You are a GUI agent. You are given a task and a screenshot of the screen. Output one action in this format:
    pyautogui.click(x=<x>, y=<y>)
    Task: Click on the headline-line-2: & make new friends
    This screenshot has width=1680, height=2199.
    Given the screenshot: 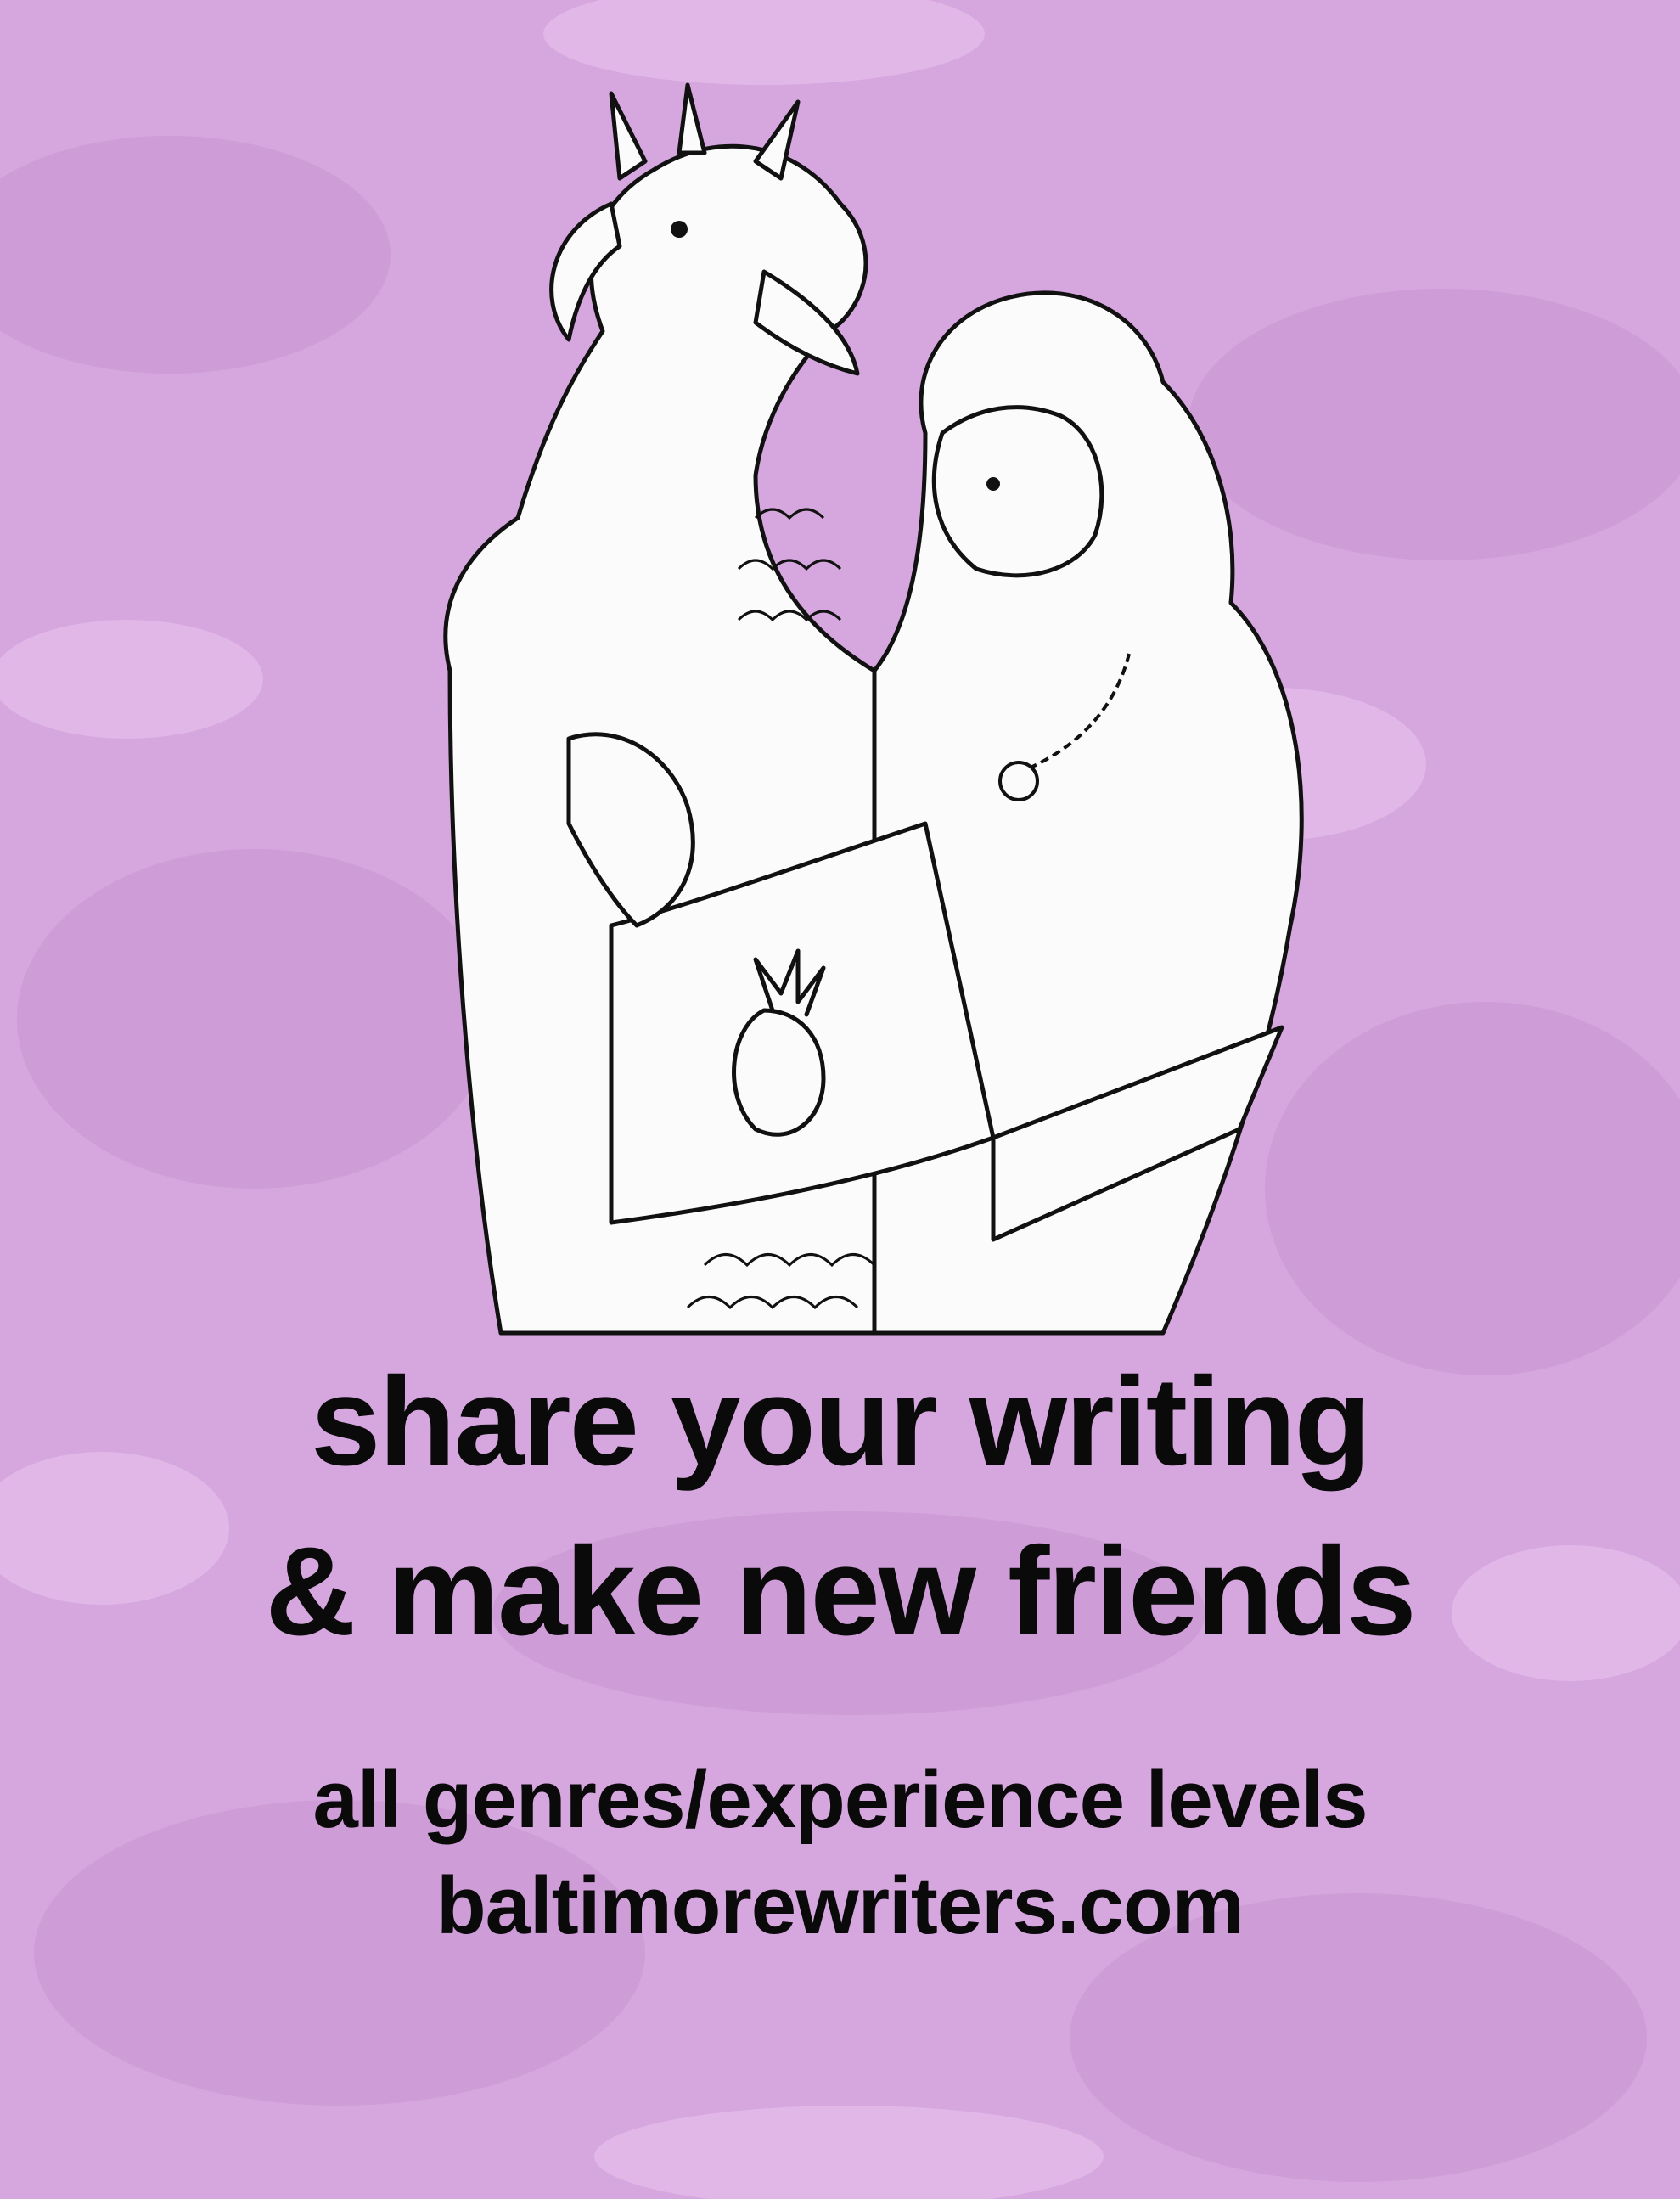 What is the action you would take?
    pyautogui.click(x=841, y=1591)
    